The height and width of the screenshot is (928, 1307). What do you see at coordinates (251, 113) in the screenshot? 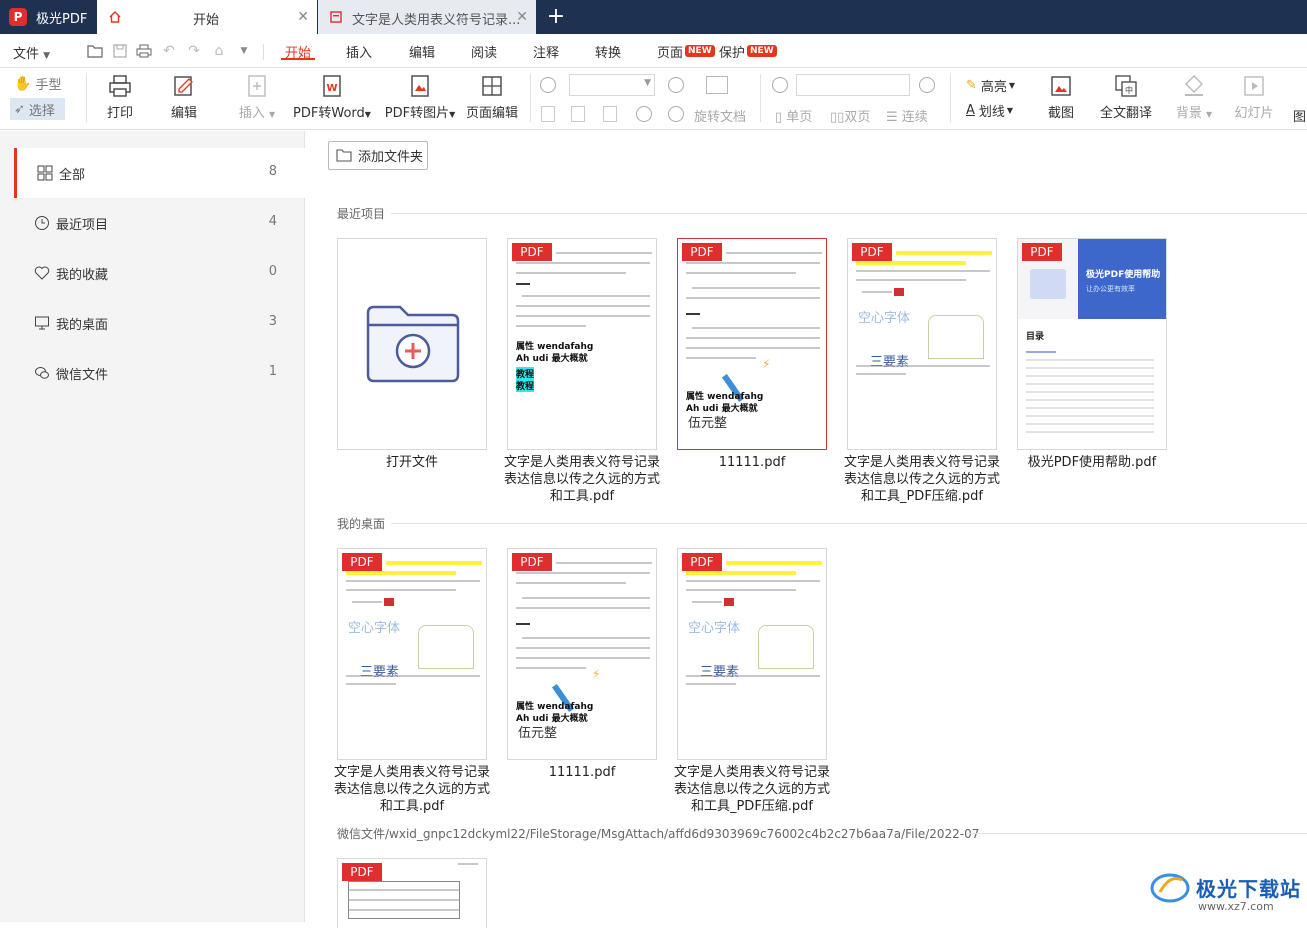
I see `insert-label: 插入` at bounding box center [251, 113].